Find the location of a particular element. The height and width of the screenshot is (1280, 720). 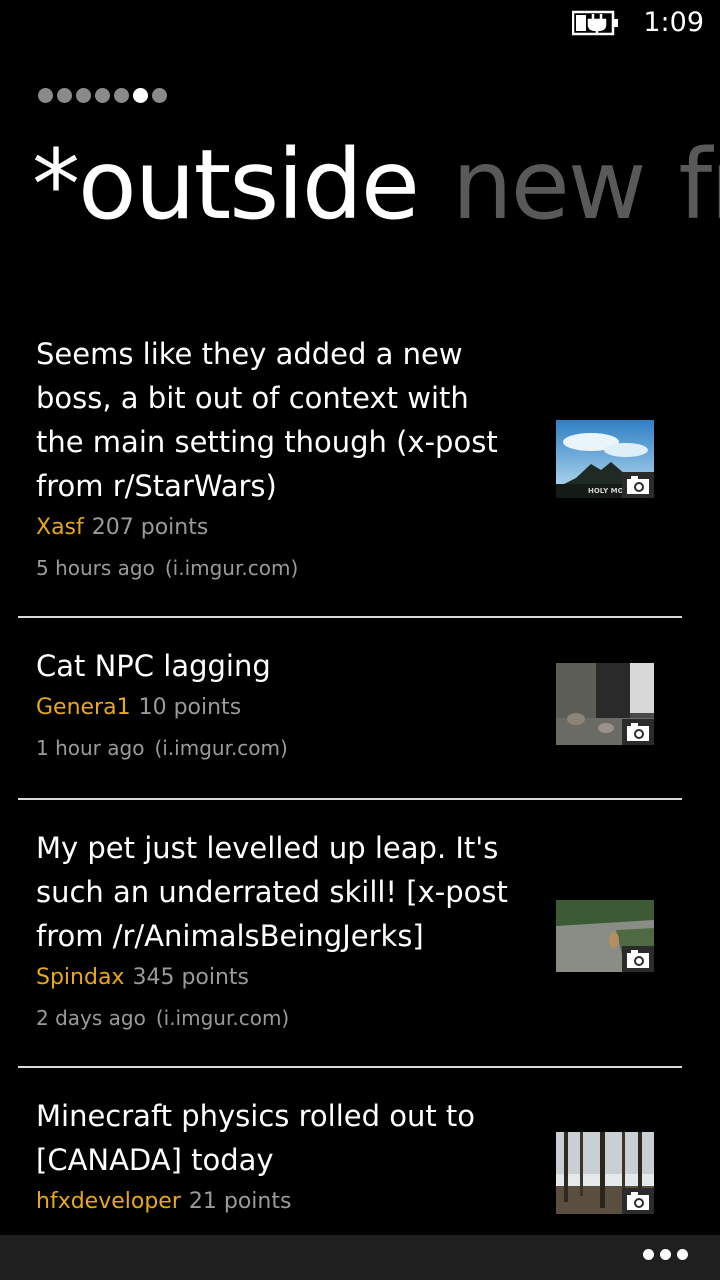

post-meta: Xasf 207 points is located at coordinates (276, 528).